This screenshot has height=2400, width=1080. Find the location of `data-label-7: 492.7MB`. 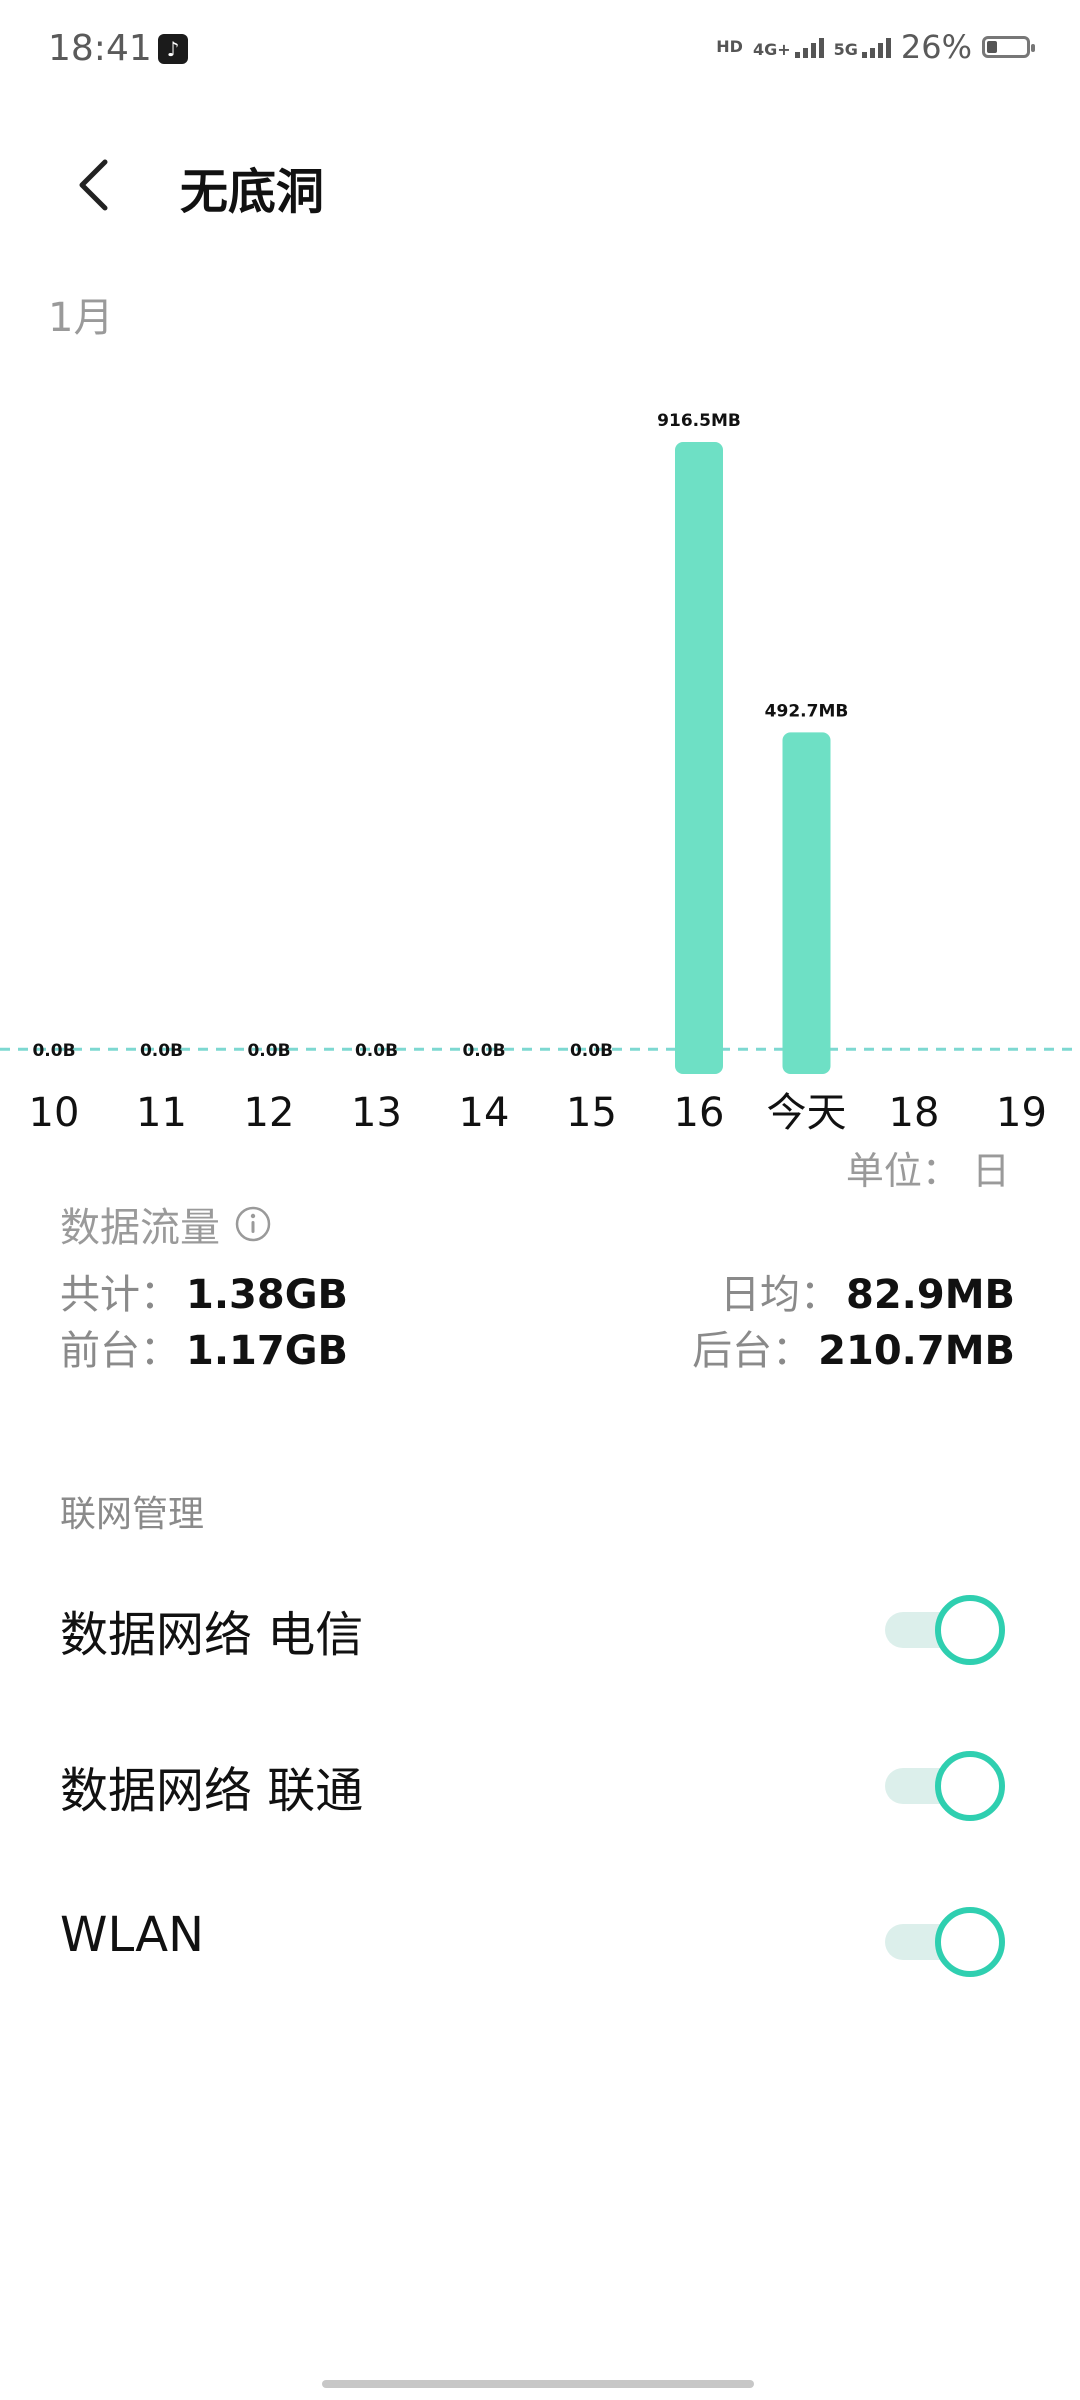

data-label-7: 492.7MB is located at coordinates (807, 711).